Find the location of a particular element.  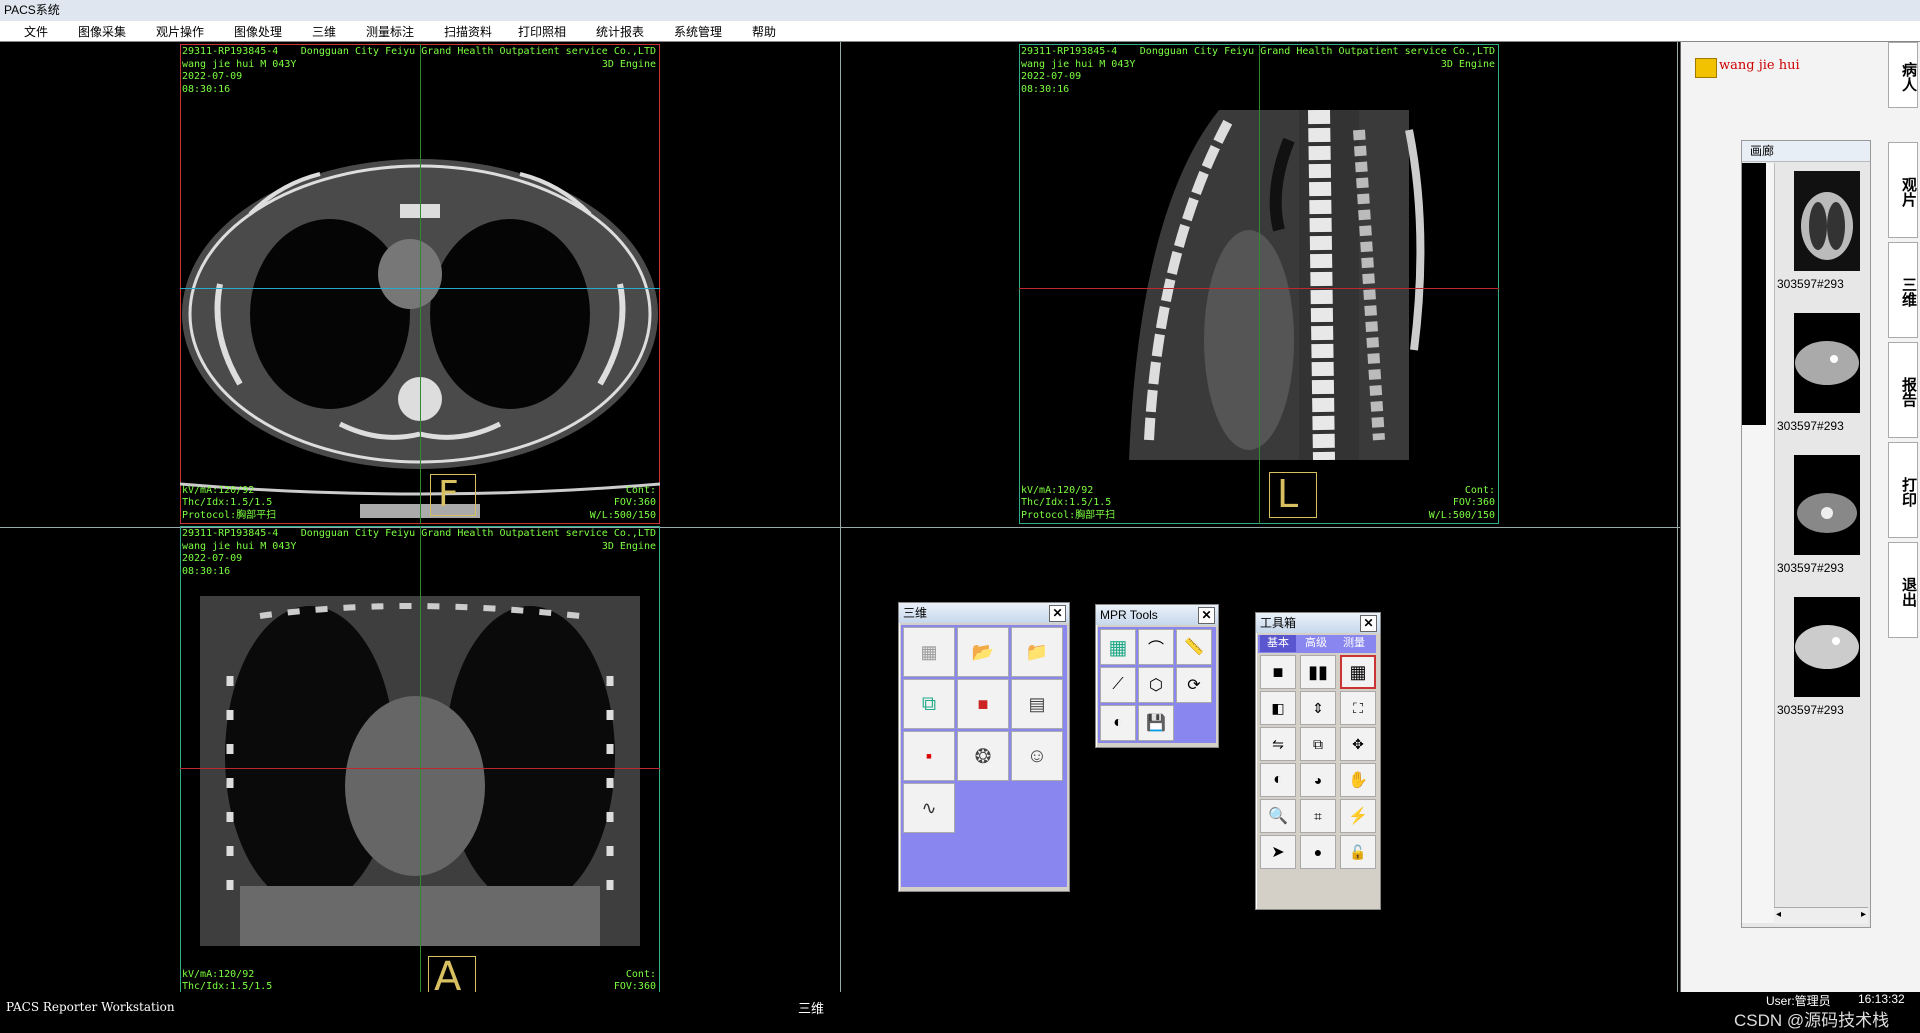

magic-button: ⚡ is located at coordinates (1358, 816).